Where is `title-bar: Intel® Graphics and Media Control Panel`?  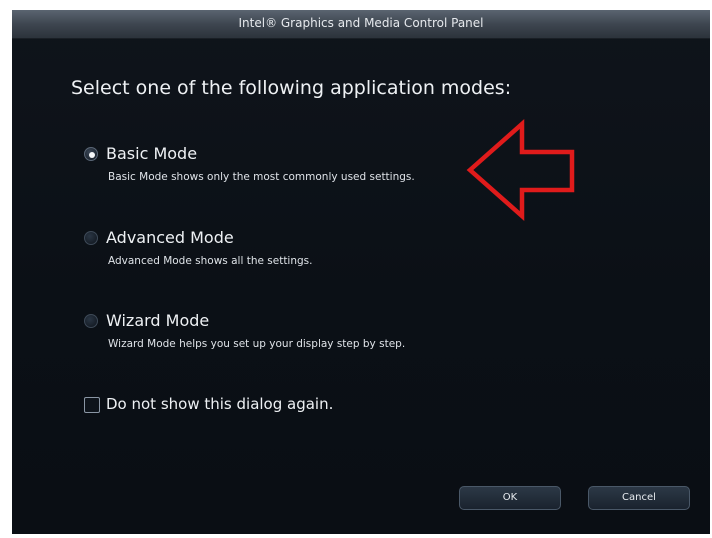
title-bar: Intel® Graphics and Media Control Panel is located at coordinates (361, 24).